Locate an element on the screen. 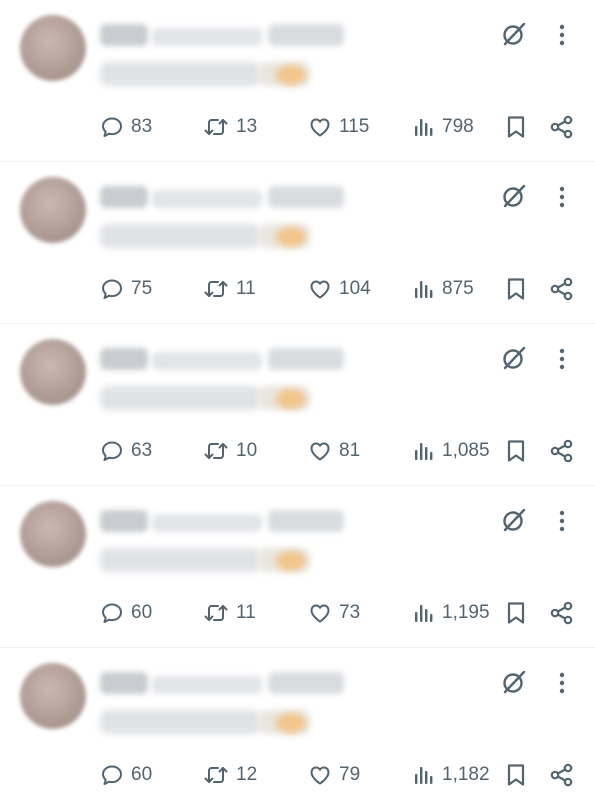  repost-button: 12 is located at coordinates (230, 775).